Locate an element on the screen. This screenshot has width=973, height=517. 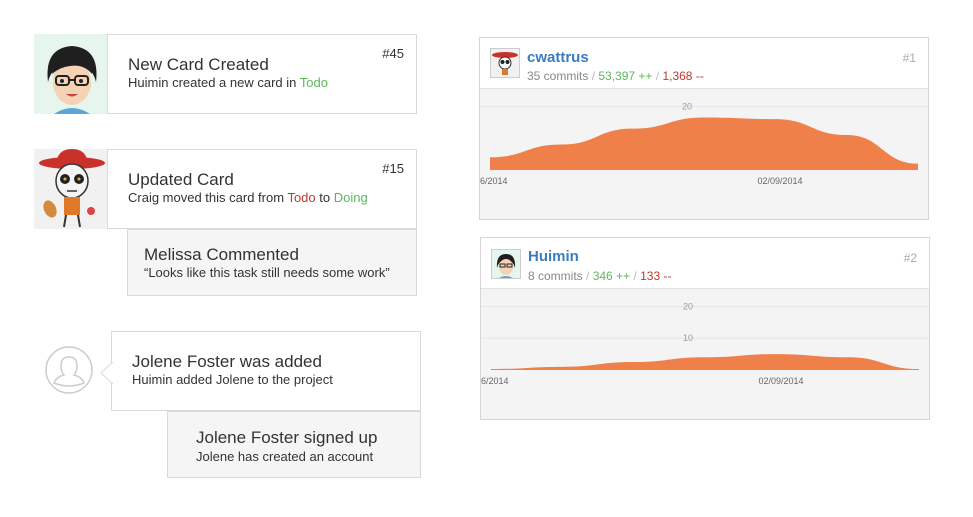
craig-avatar is located at coordinates (71, 189).